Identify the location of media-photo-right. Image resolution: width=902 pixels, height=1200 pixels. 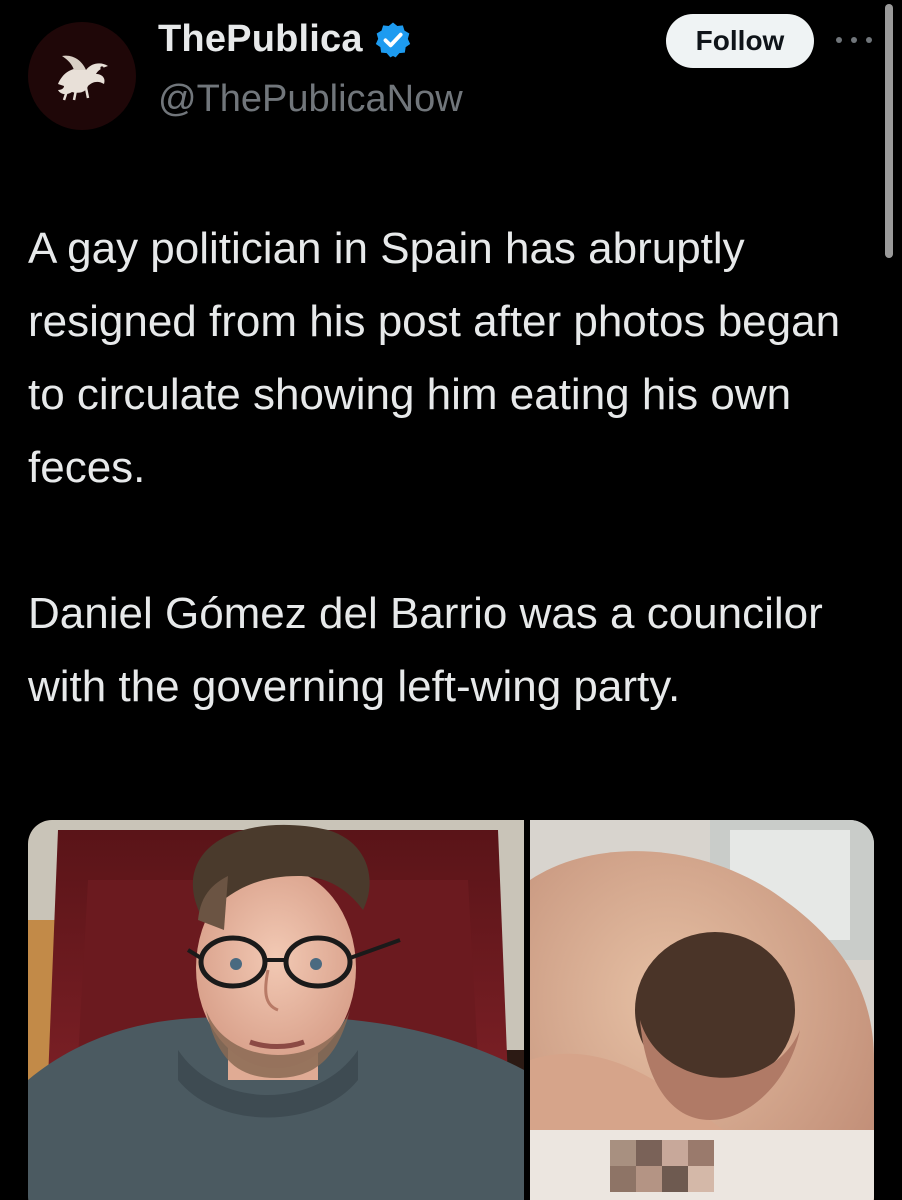
(702, 1010).